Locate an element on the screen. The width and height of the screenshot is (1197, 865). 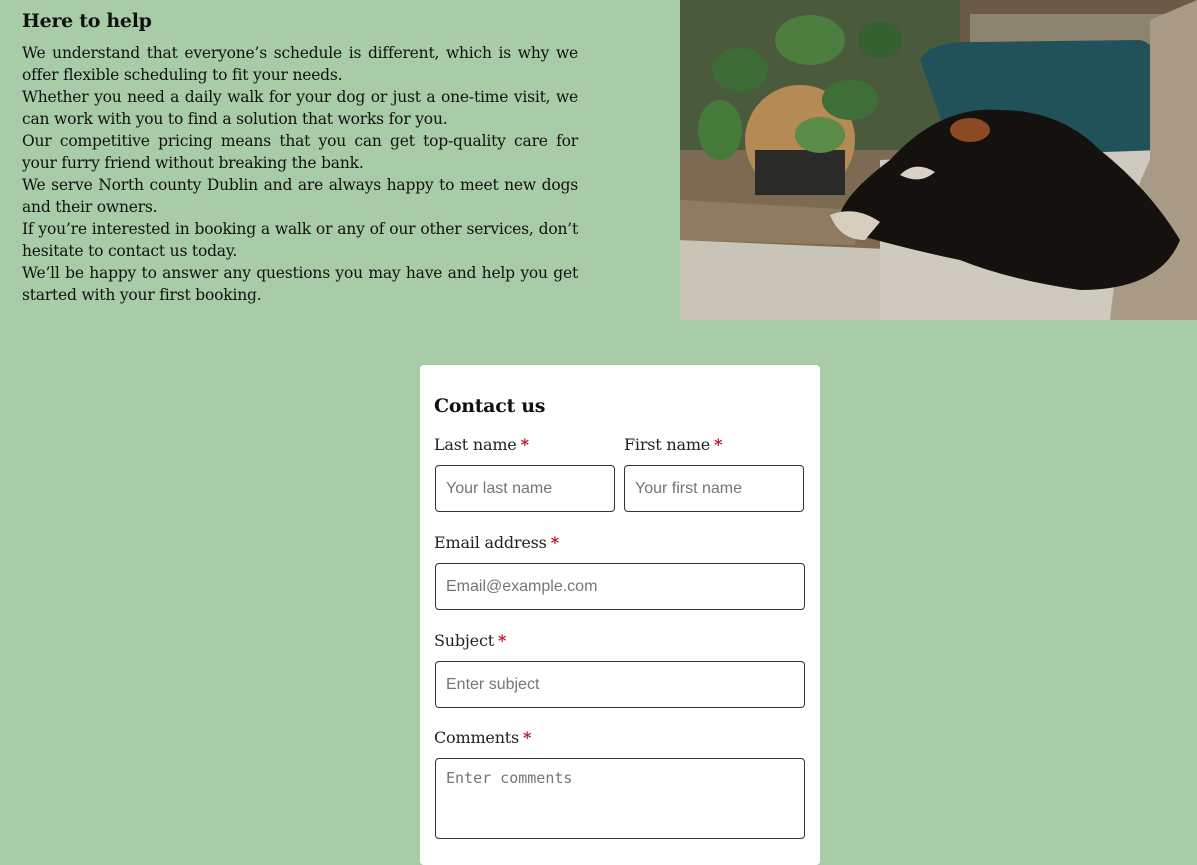
comments-label: Comments * is located at coordinates (482, 737).